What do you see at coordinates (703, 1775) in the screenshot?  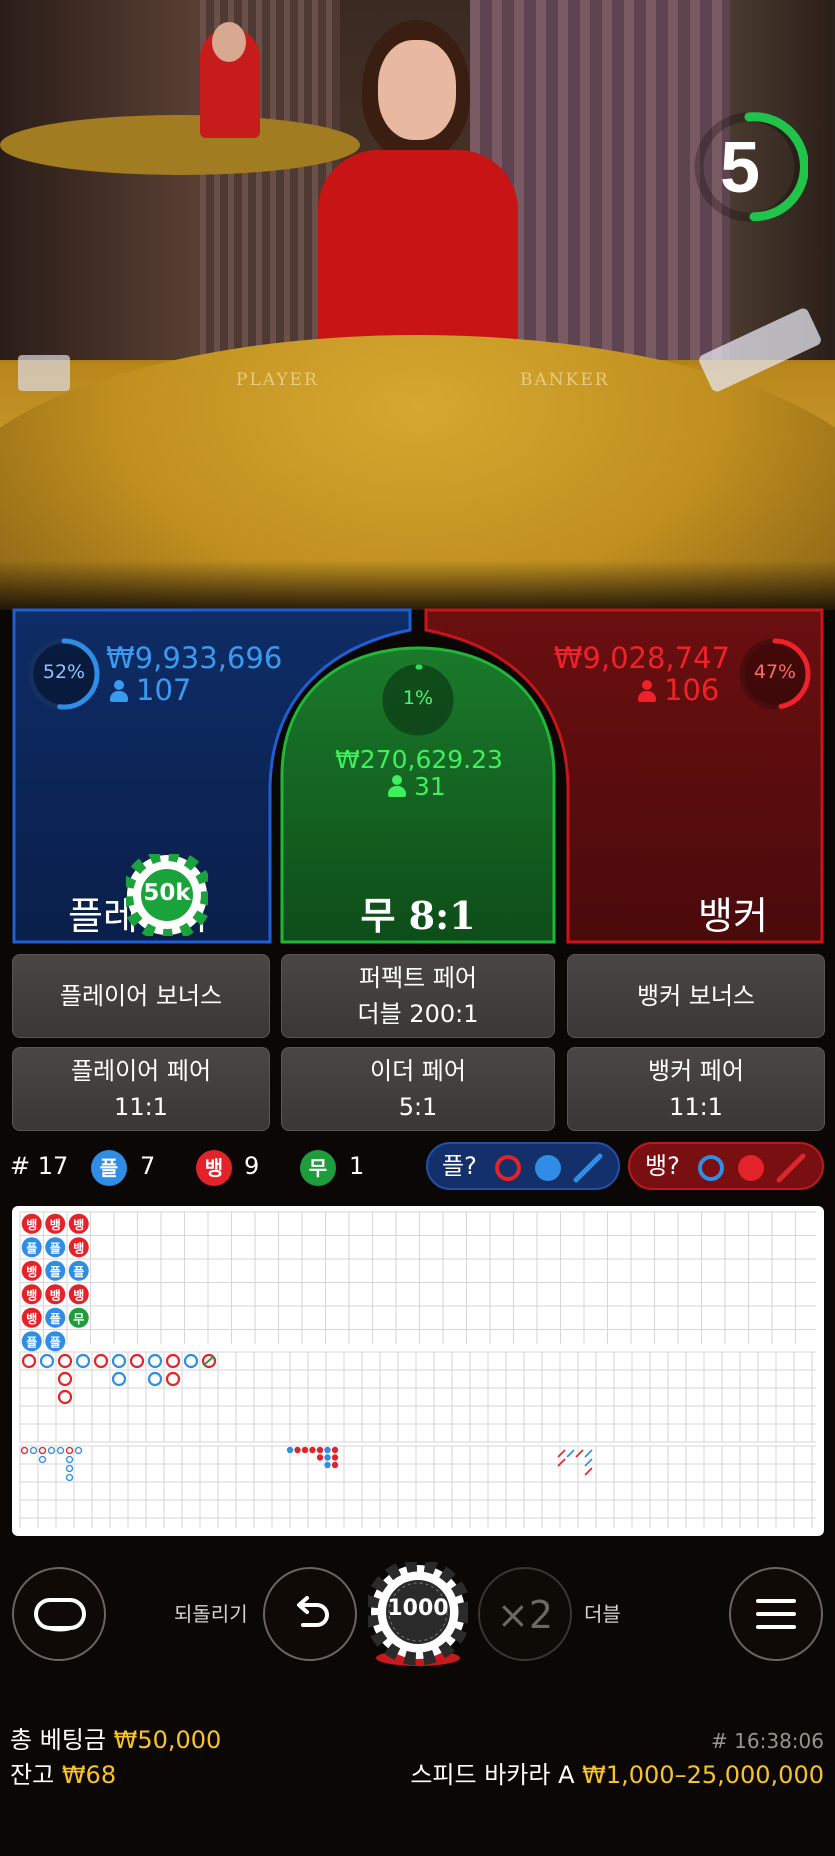 I see `table-limits: ₩1,000–25,000,000` at bounding box center [703, 1775].